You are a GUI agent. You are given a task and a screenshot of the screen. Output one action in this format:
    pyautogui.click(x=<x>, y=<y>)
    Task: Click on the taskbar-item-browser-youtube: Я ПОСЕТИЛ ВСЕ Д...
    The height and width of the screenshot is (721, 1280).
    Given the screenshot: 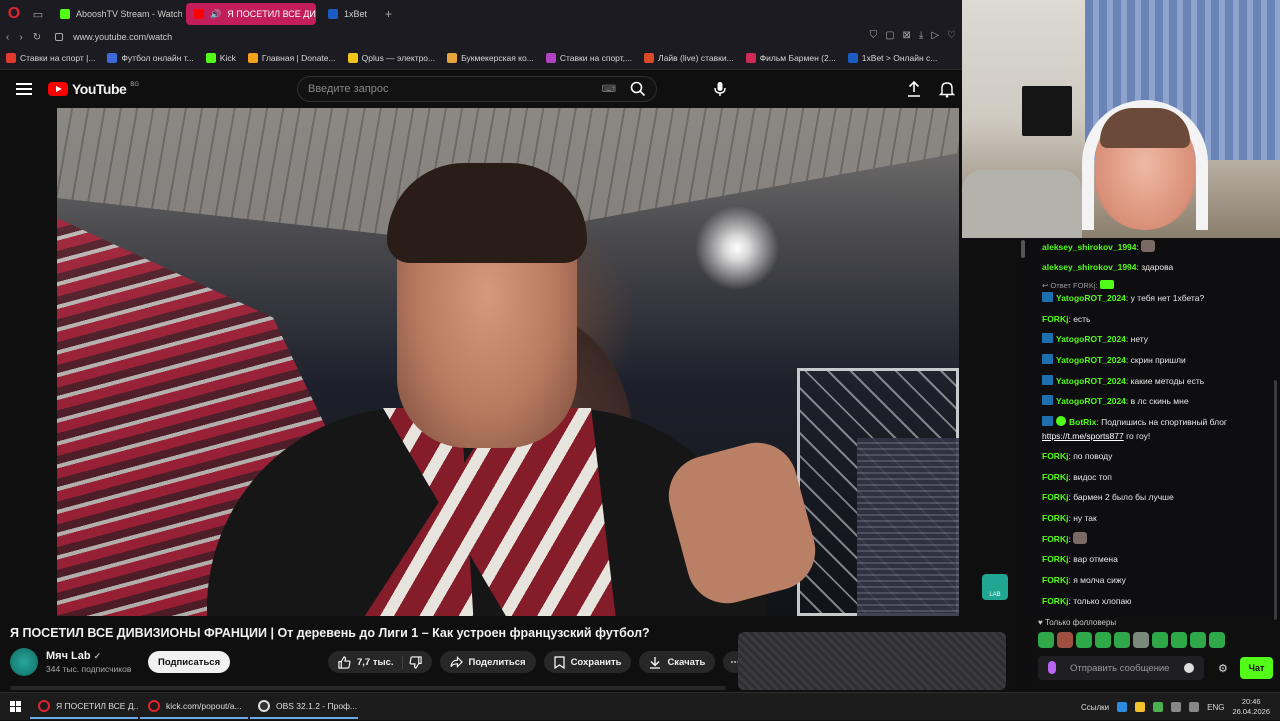 What is the action you would take?
    pyautogui.click(x=84, y=707)
    